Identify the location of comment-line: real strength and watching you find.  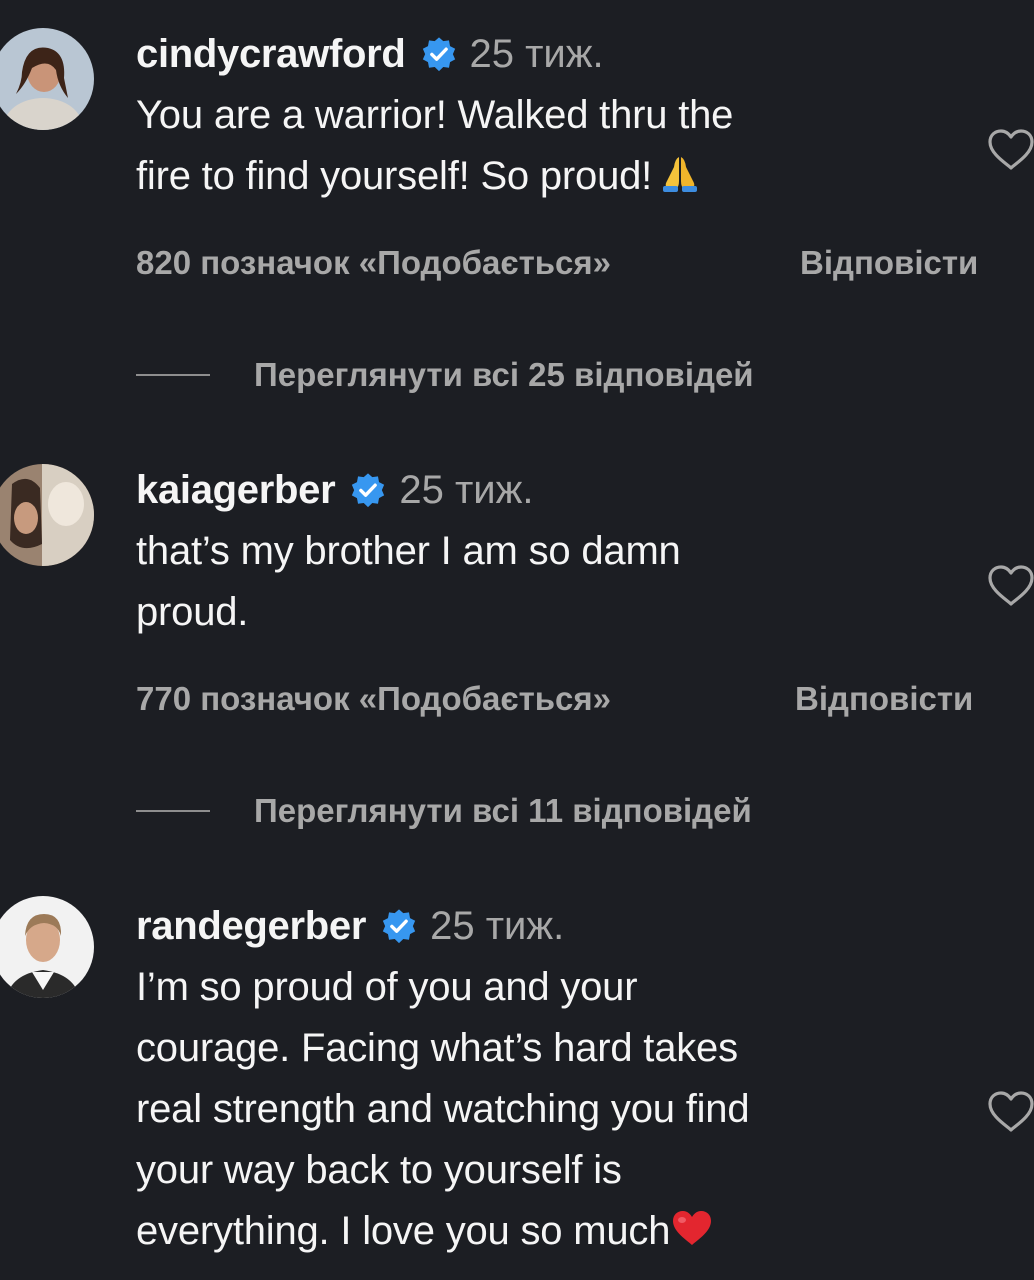
(443, 1109).